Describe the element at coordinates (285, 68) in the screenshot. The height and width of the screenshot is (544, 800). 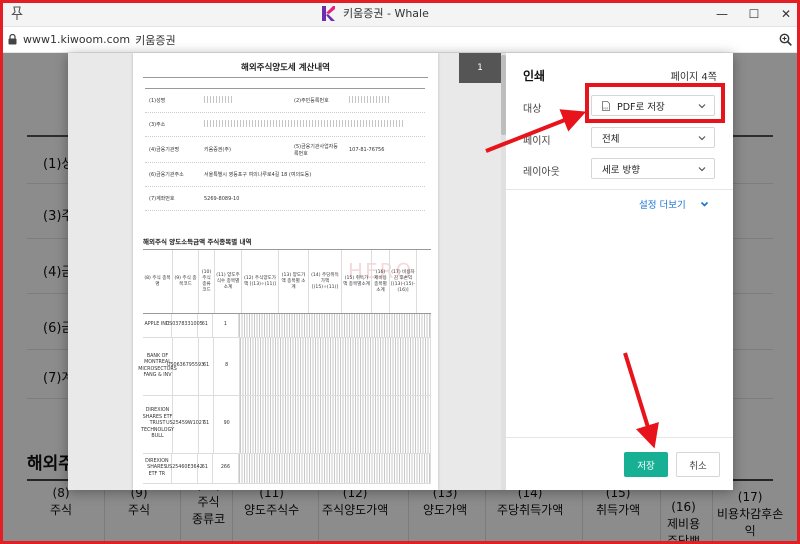
I see `preview-doc-title: 해외주식양도세 계산내역` at that location.